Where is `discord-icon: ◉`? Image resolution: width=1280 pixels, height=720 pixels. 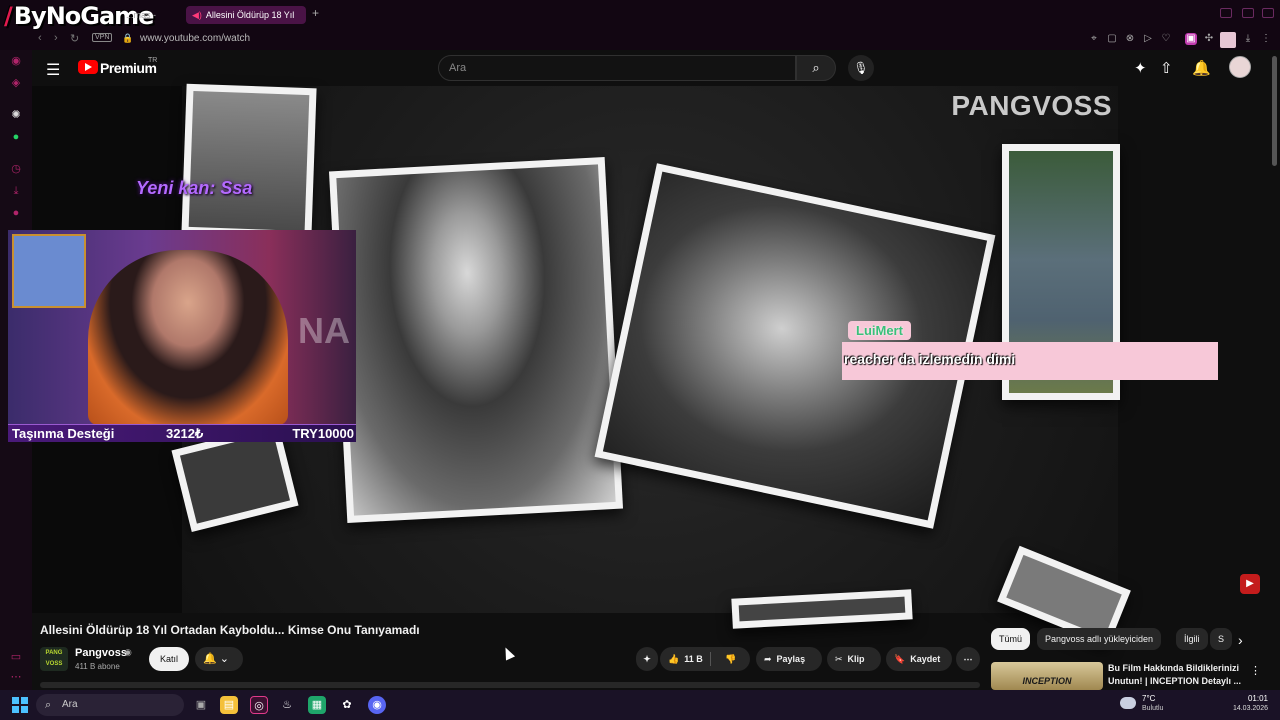 discord-icon: ◉ is located at coordinates (377, 705).